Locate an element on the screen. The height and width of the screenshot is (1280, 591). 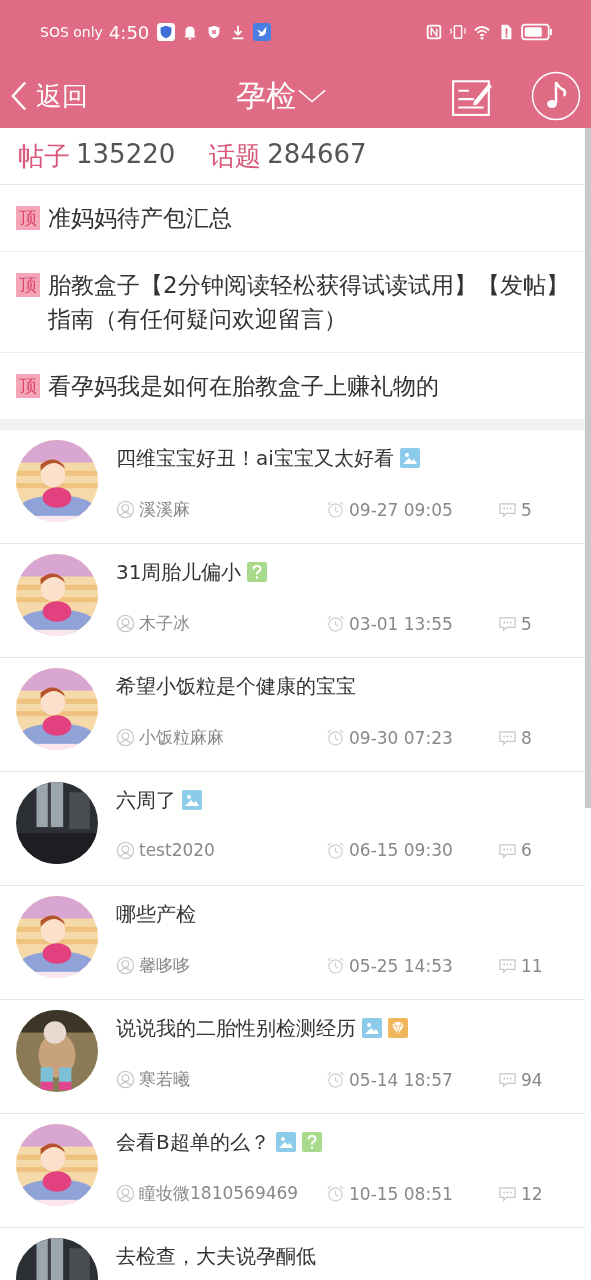
stat-value: 284667 is located at coordinates (317, 154).